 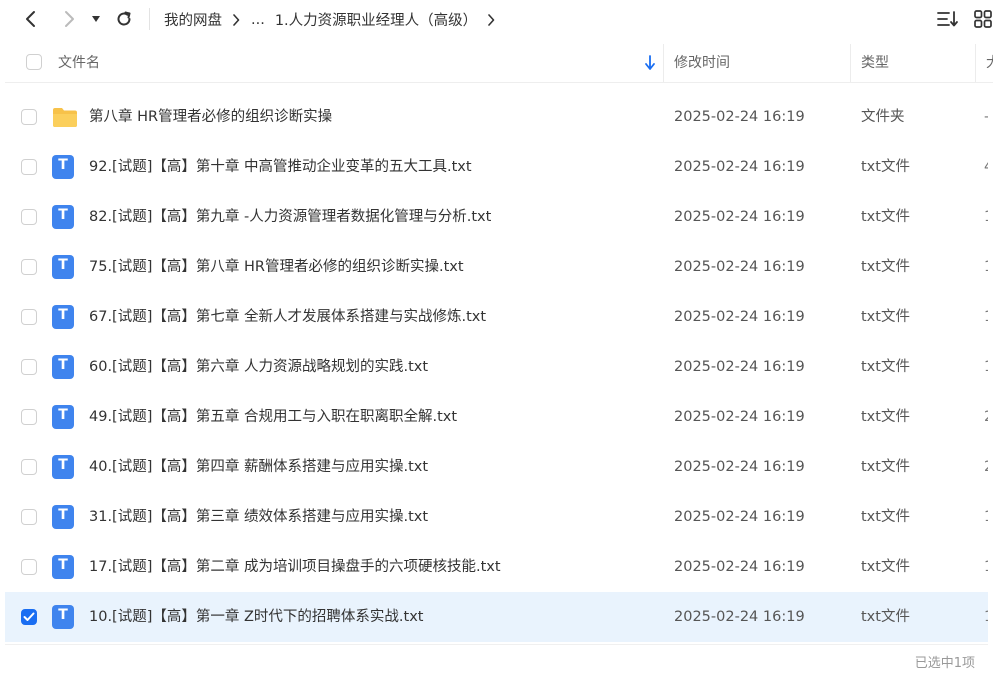 What do you see at coordinates (69, 19) in the screenshot?
I see `forward-button` at bounding box center [69, 19].